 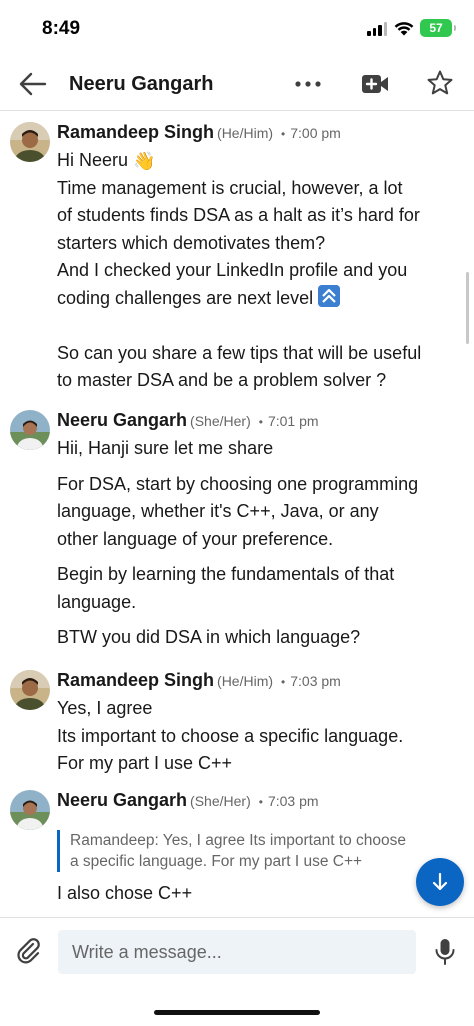 I want to click on home-indicator, so click(x=237, y=1012).